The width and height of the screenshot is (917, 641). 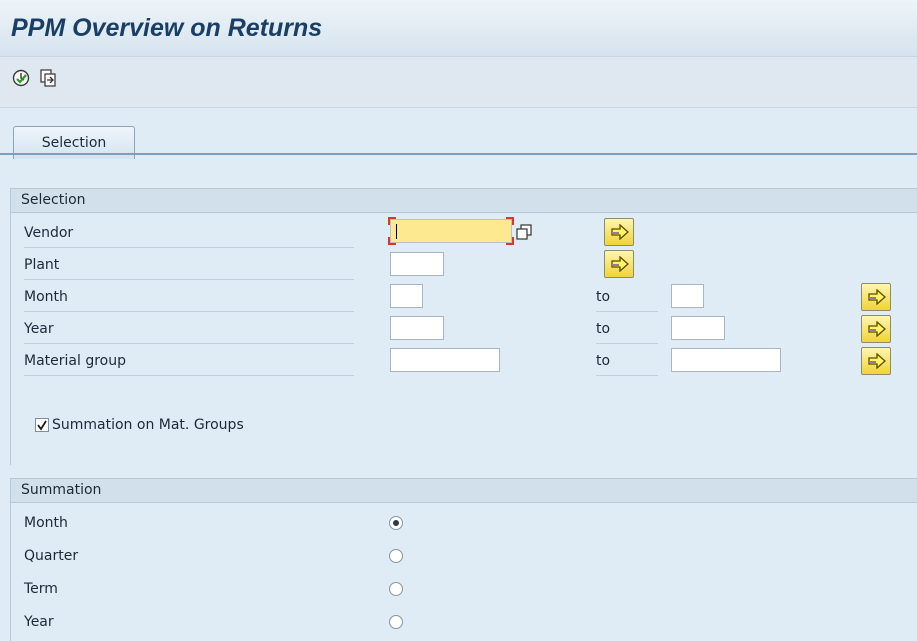 What do you see at coordinates (458, 154) in the screenshot?
I see `tab-divider` at bounding box center [458, 154].